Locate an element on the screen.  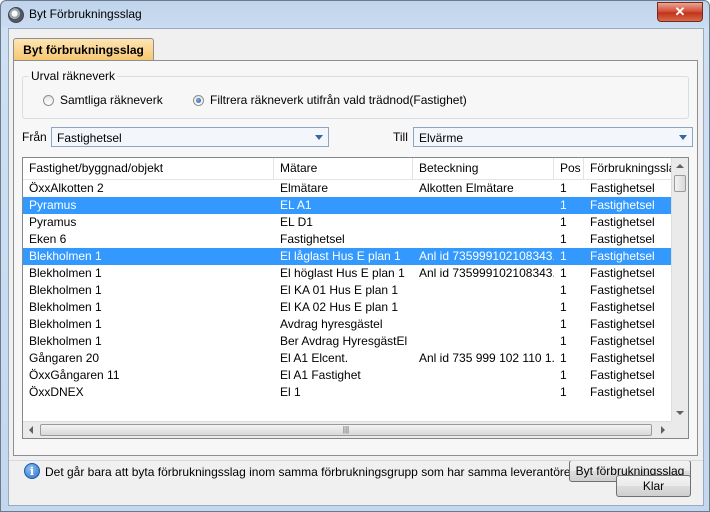
radio-filtrera-indicator is located at coordinates (198, 100).